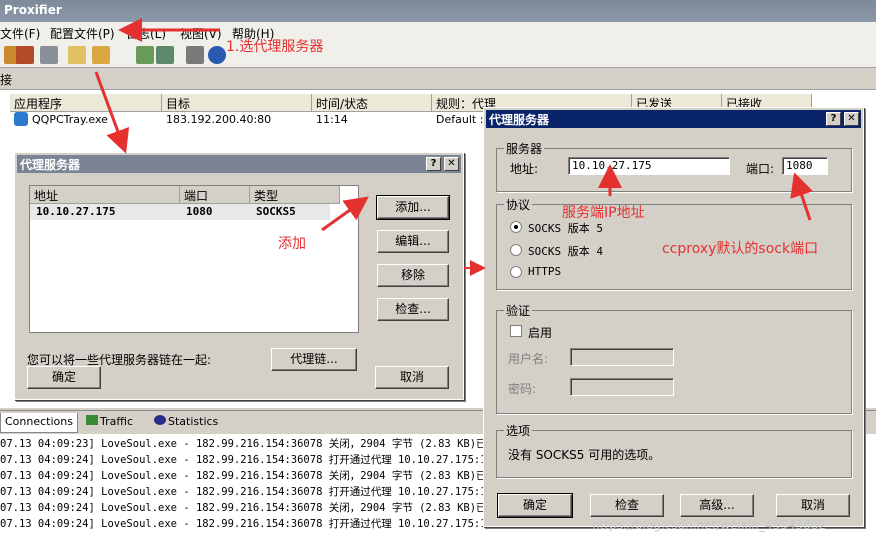 The height and width of the screenshot is (546, 876). What do you see at coordinates (292, 244) in the screenshot?
I see `annotation-add: 添加` at bounding box center [292, 244].